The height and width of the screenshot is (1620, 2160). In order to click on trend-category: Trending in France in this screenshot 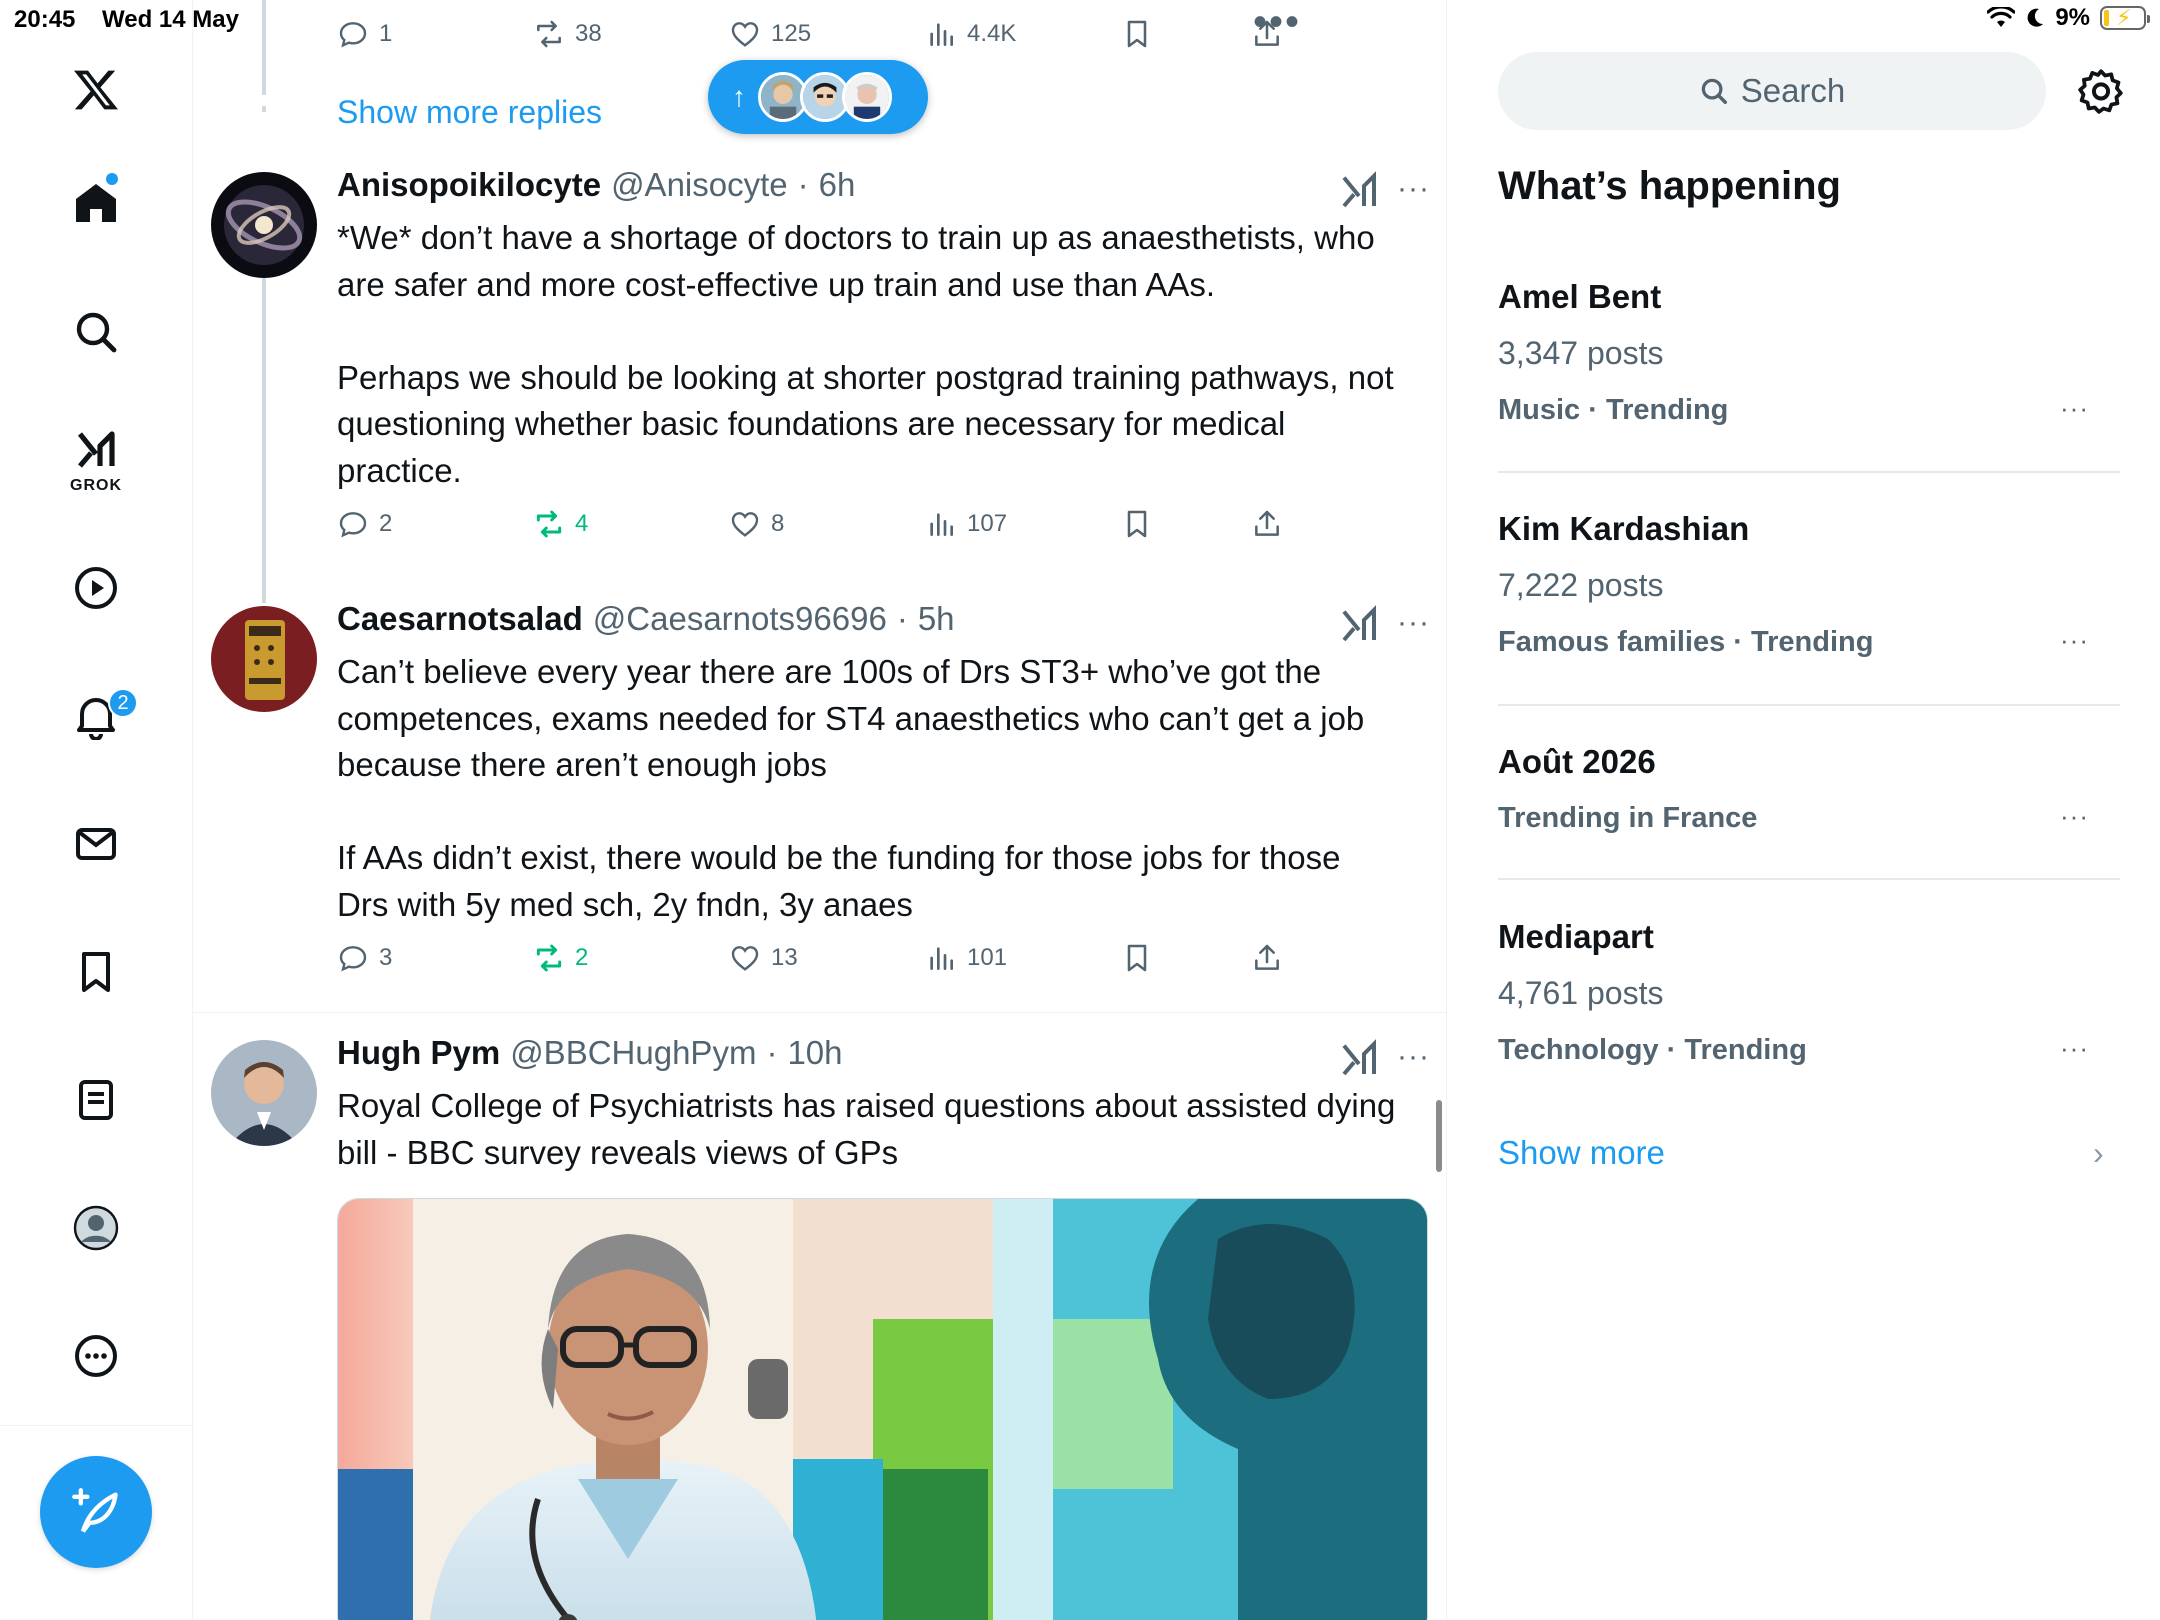, I will do `click(1628, 818)`.